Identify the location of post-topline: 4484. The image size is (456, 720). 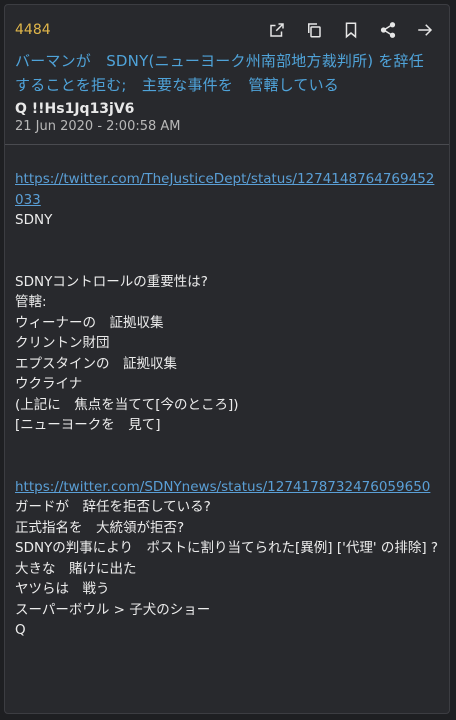
(227, 30).